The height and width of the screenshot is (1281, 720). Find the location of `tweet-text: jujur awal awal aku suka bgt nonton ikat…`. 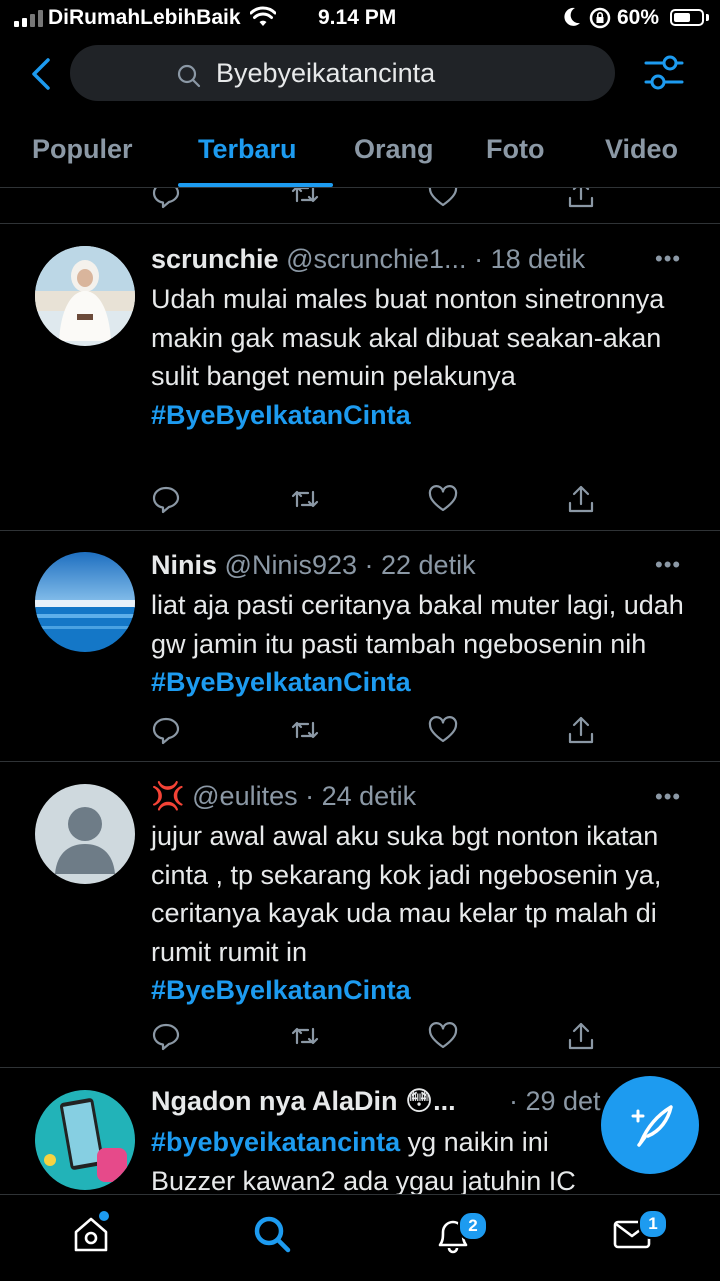

tweet-text: jujur awal awal aku suka bgt nonton ikat… is located at coordinates (423, 913).